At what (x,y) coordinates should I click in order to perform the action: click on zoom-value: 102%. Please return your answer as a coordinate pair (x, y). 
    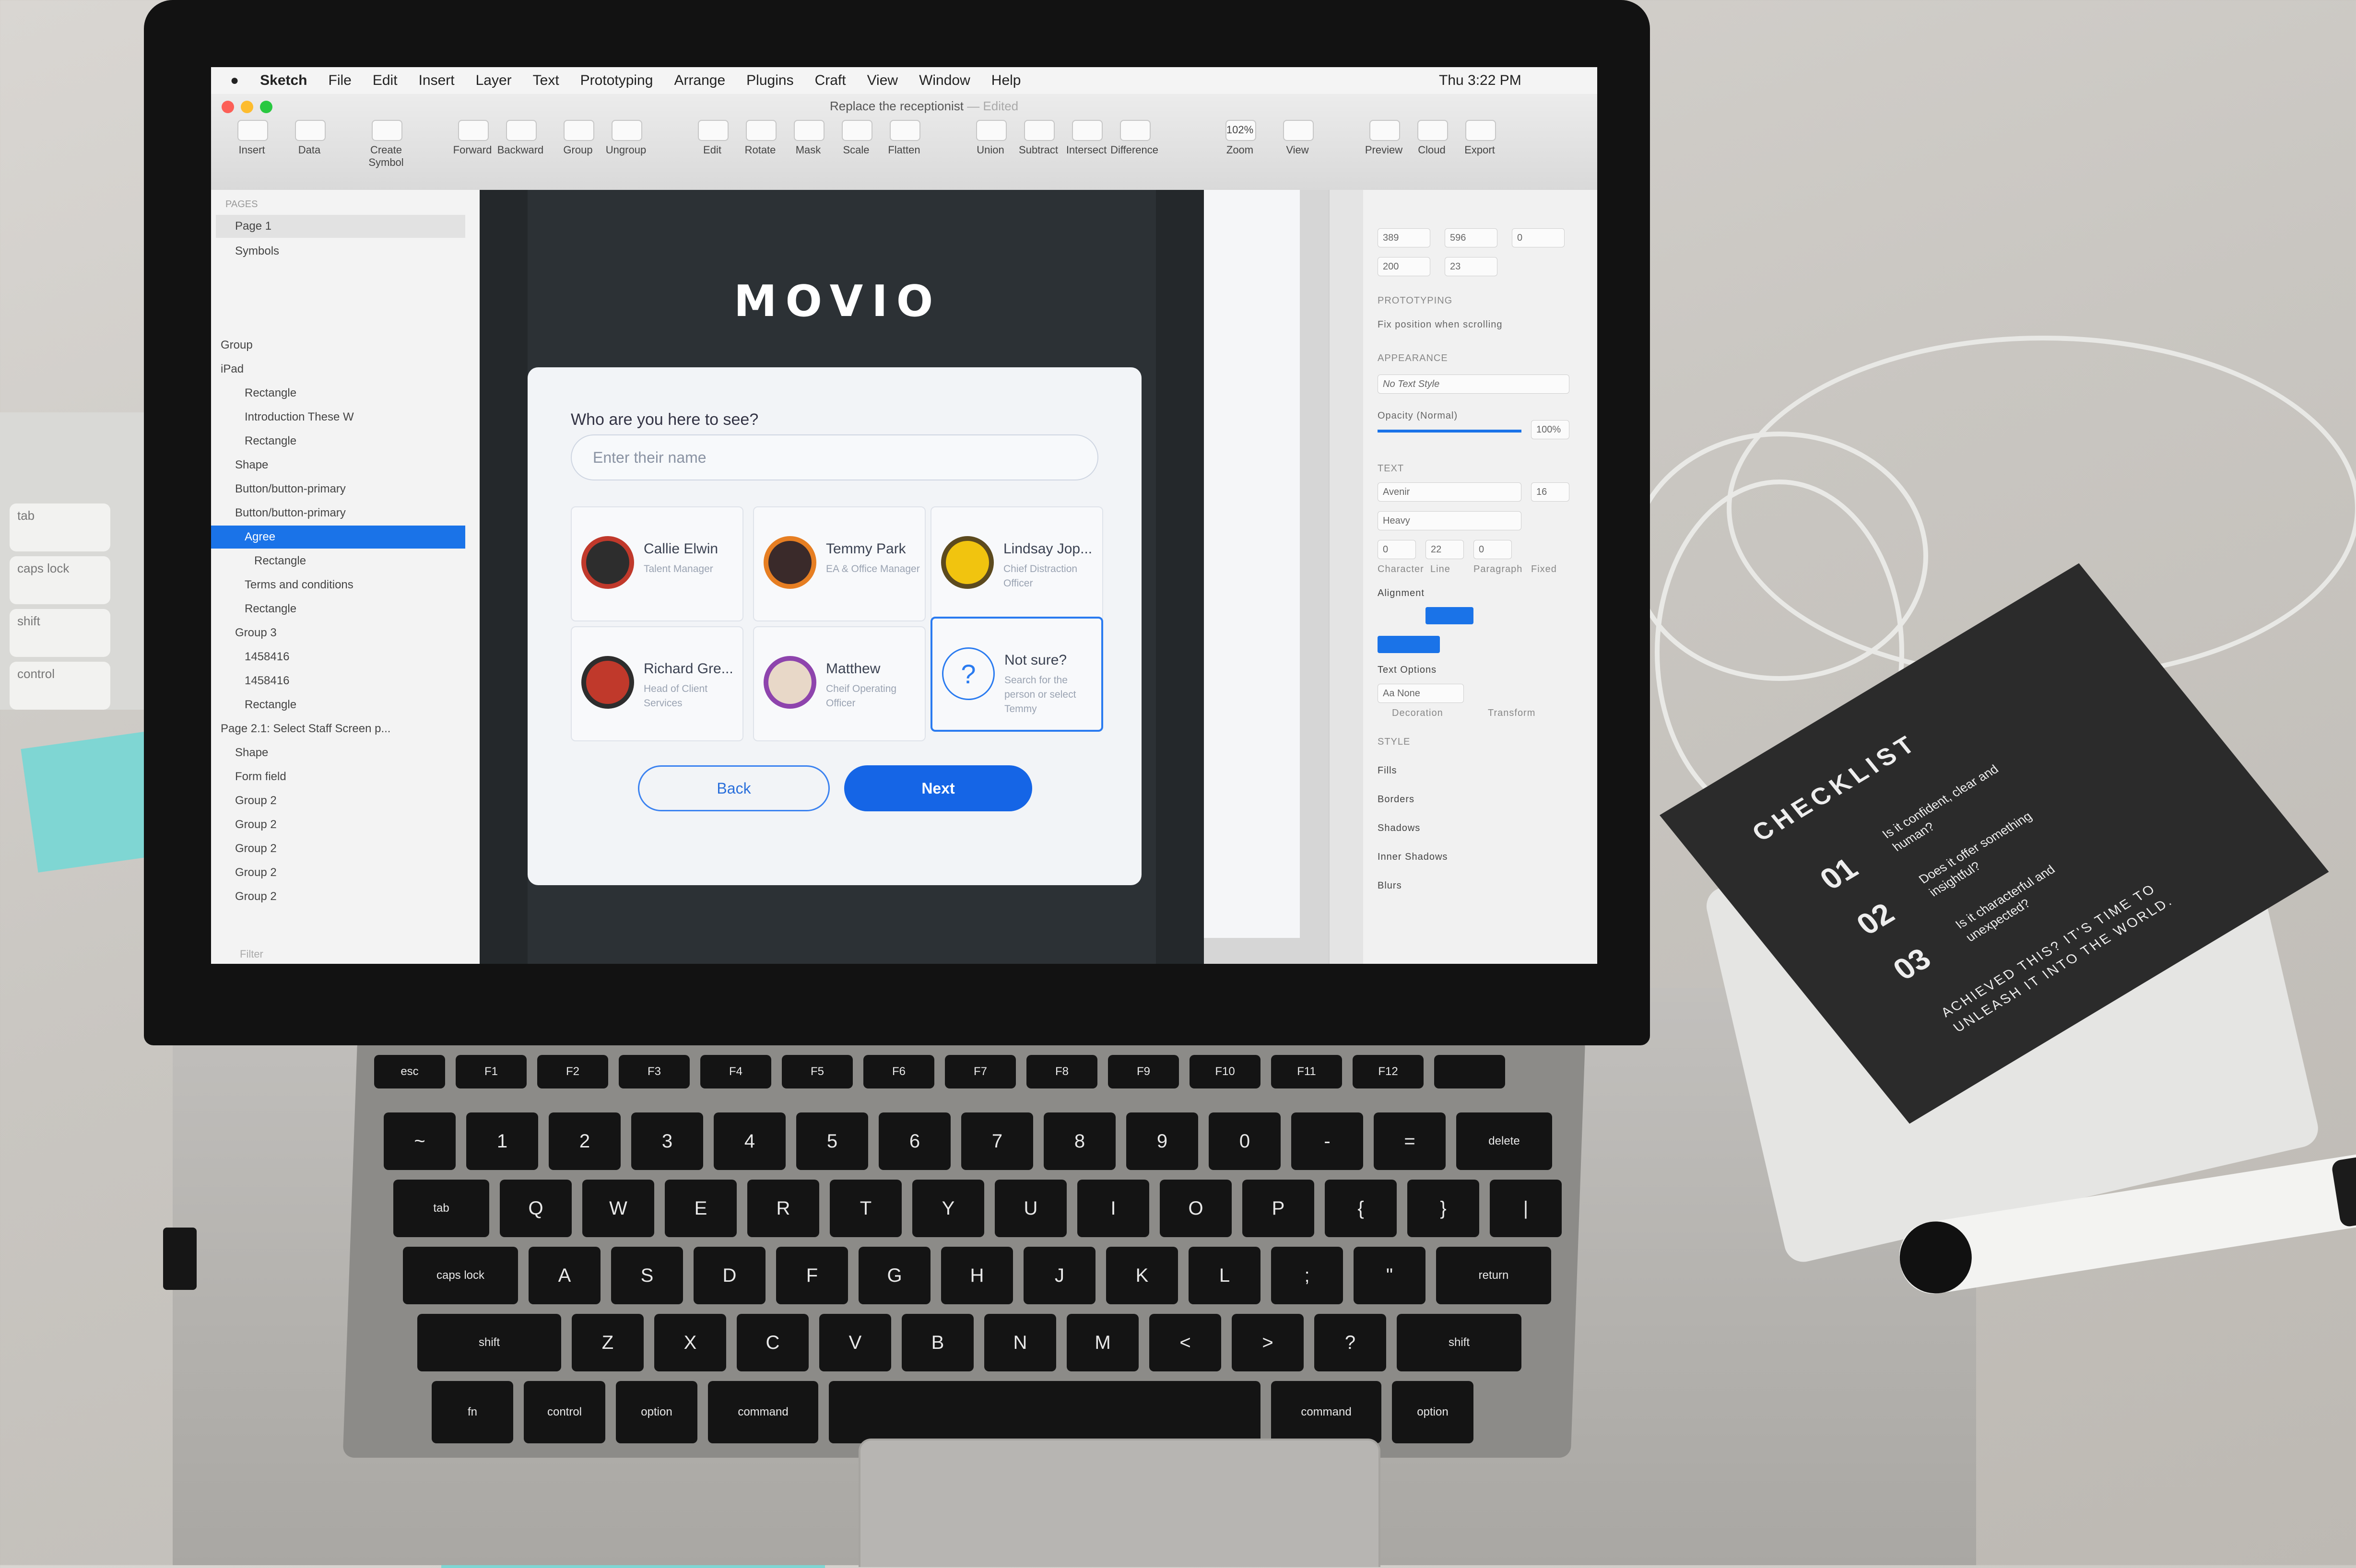
    Looking at the image, I should click on (1240, 130).